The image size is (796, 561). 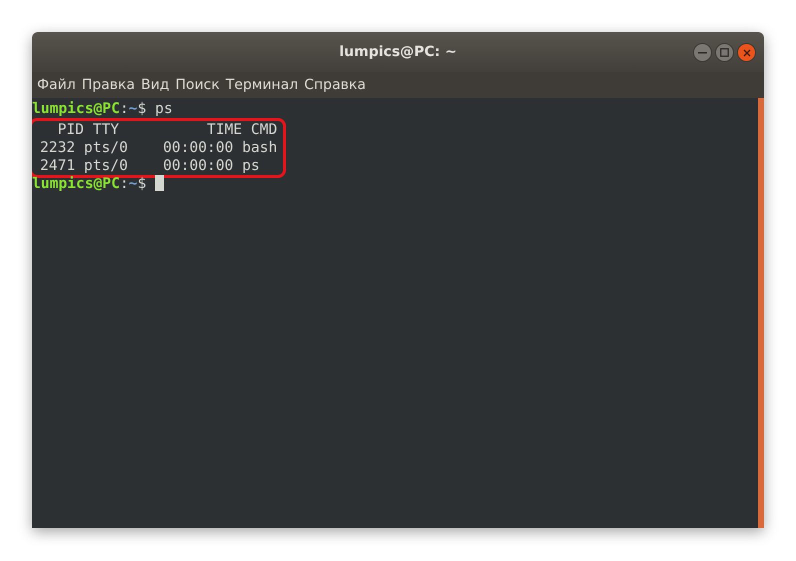 I want to click on scrollbar, so click(x=761, y=313).